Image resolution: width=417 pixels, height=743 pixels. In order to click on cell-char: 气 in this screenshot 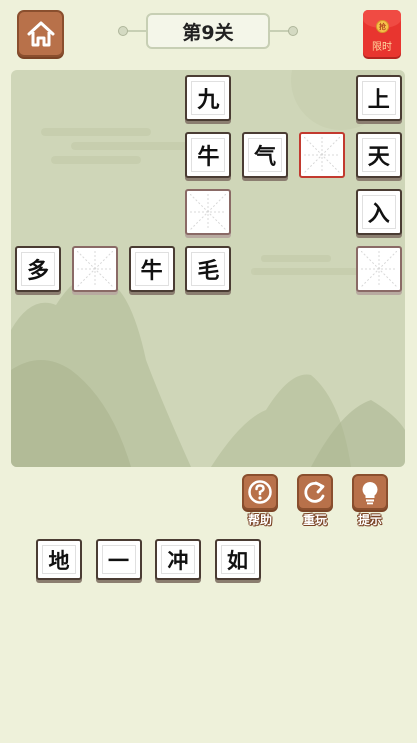, I will do `click(265, 157)`.